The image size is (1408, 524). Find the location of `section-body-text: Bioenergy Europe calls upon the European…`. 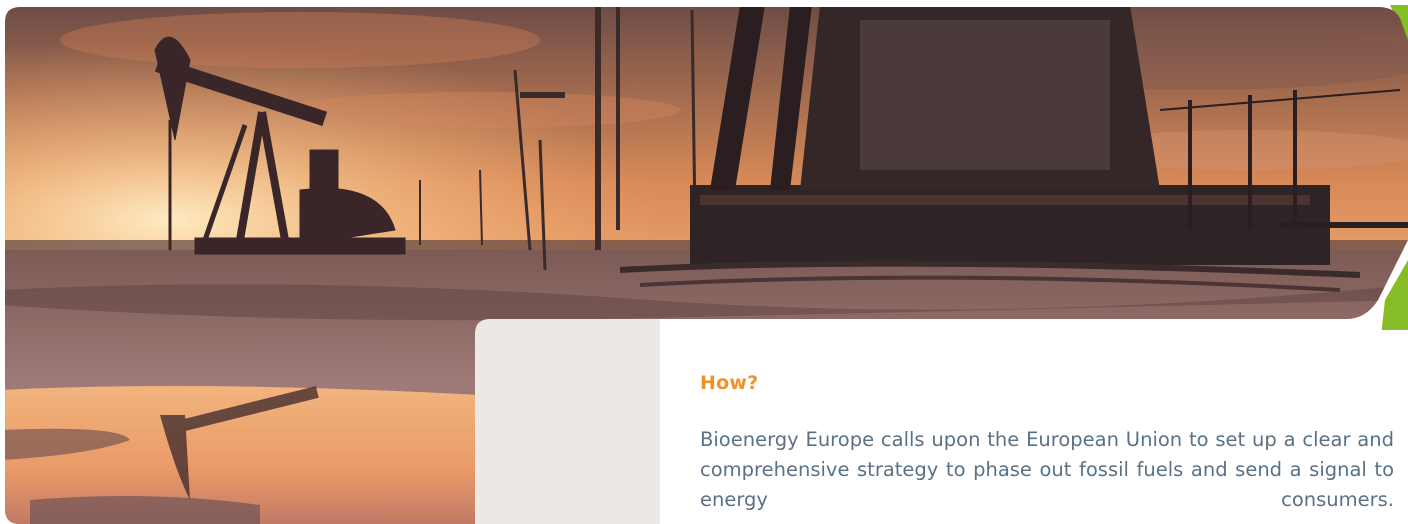

section-body-text: Bioenergy Europe calls upon the European… is located at coordinates (1047, 469).